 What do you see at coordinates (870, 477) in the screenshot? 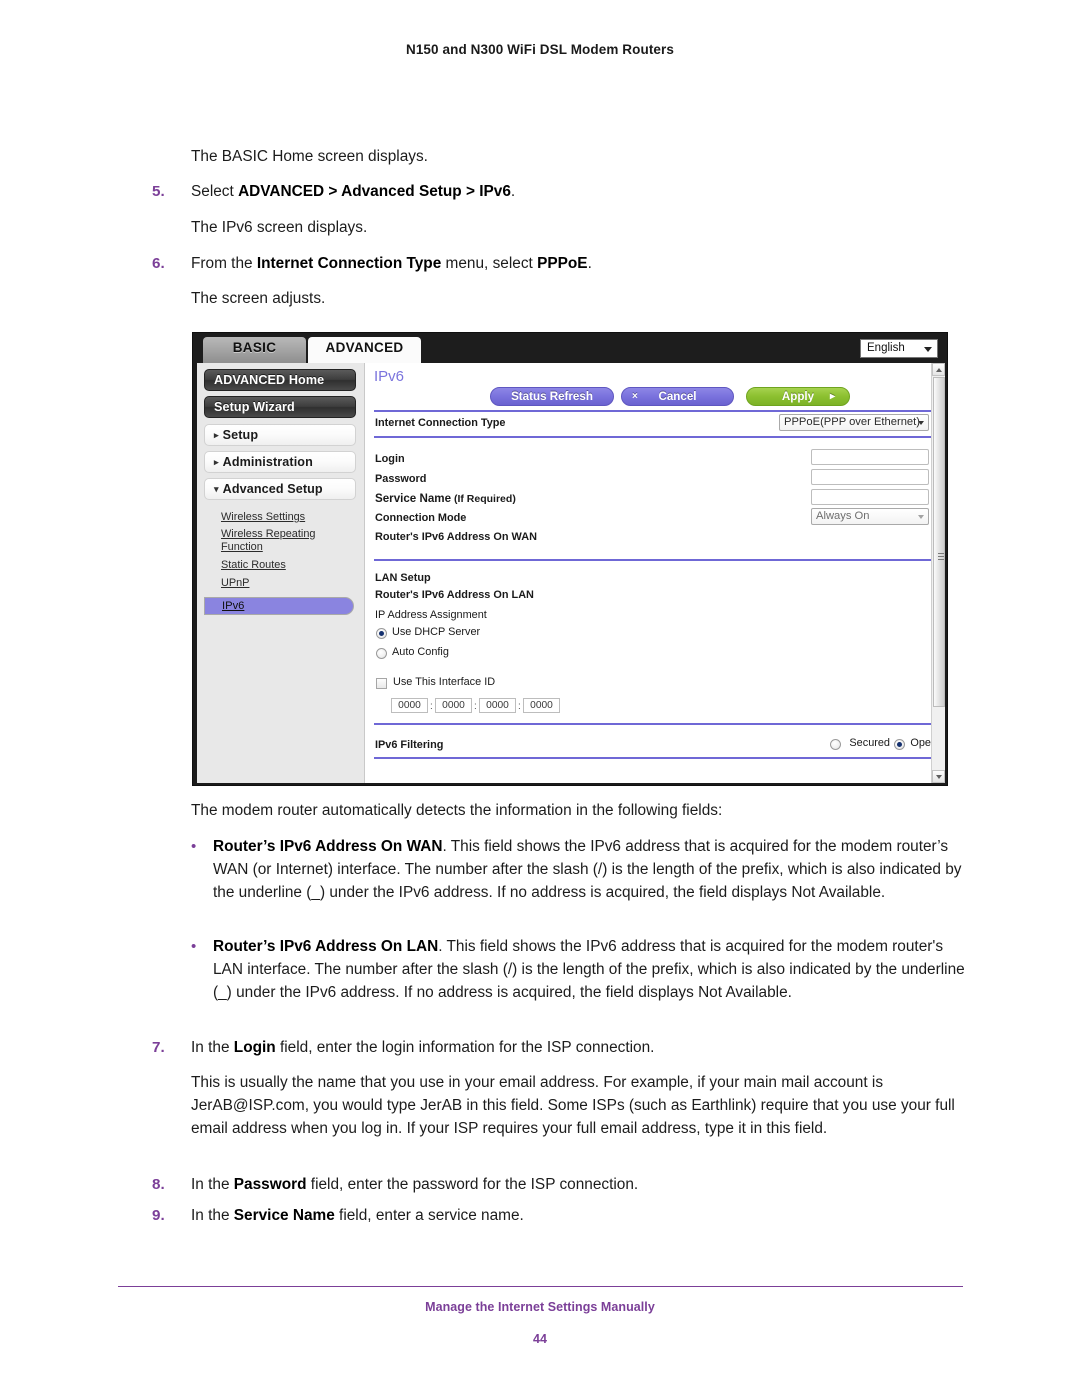
I see `password-input` at bounding box center [870, 477].